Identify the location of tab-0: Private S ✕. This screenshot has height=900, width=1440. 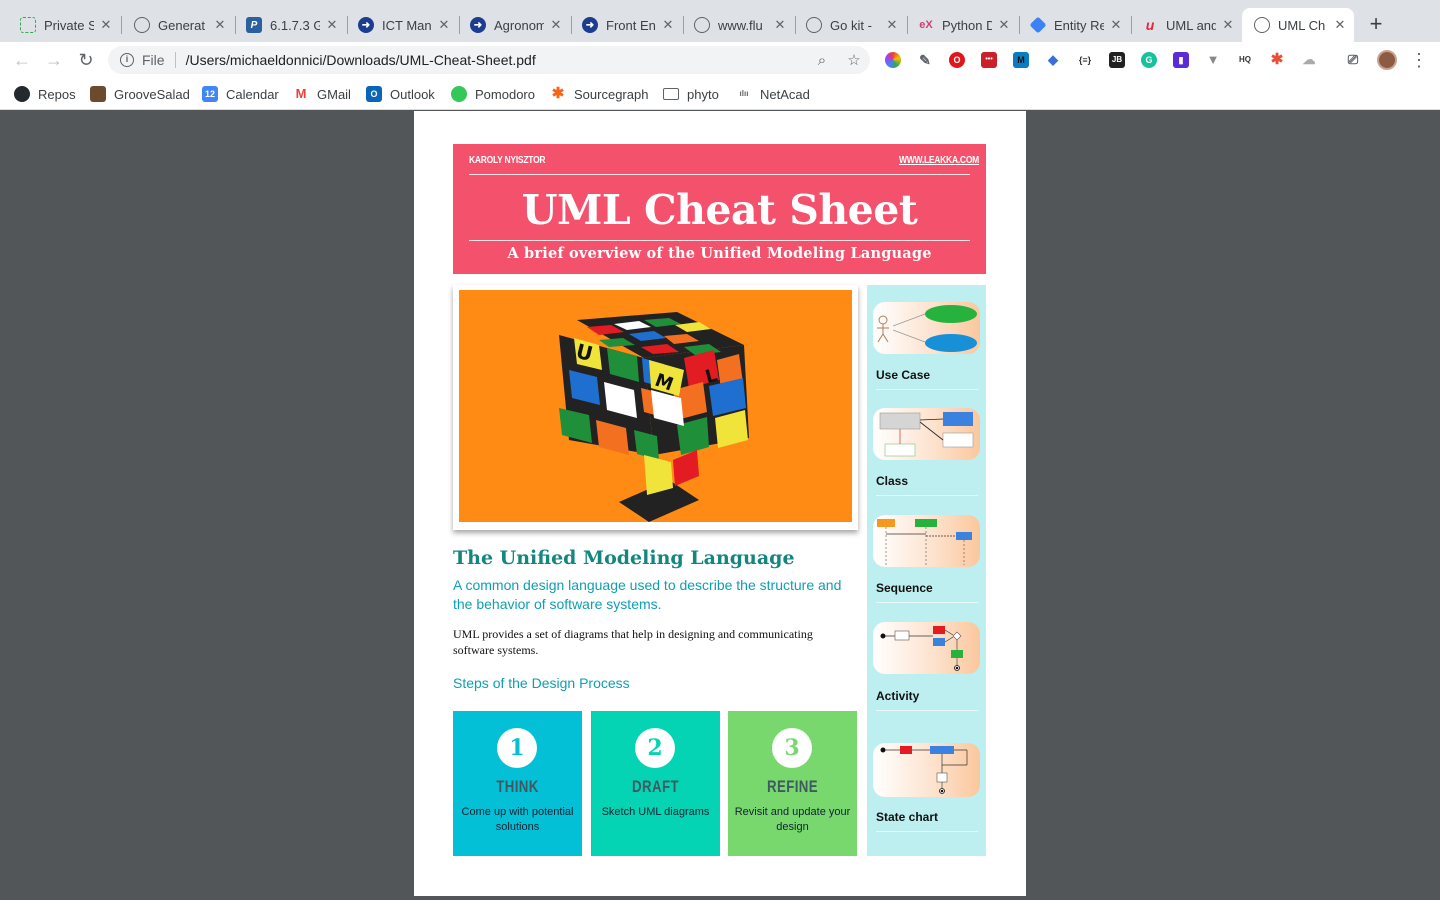
(64, 25).